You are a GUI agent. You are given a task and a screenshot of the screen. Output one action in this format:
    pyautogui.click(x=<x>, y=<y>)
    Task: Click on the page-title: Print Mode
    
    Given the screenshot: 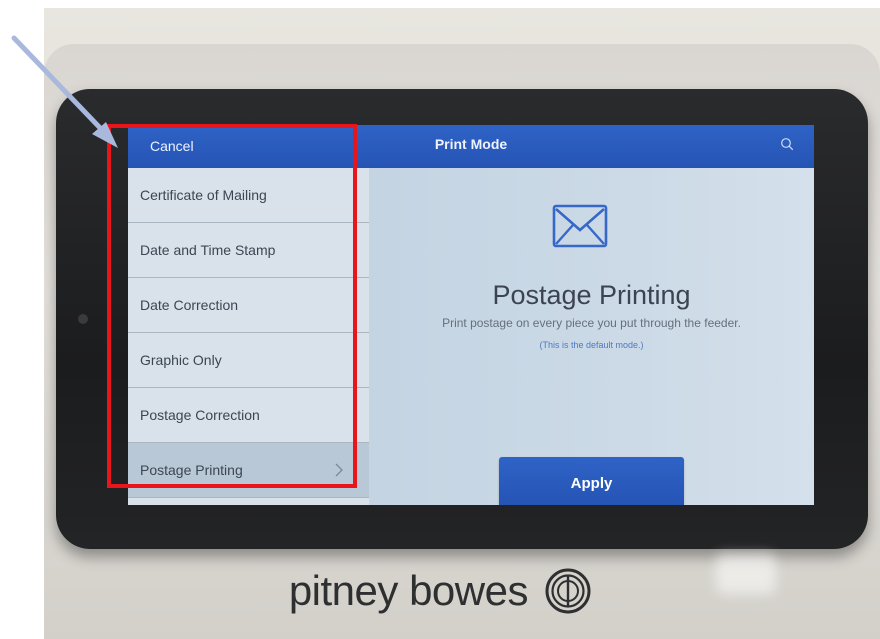 What is the action you would take?
    pyautogui.click(x=471, y=144)
    